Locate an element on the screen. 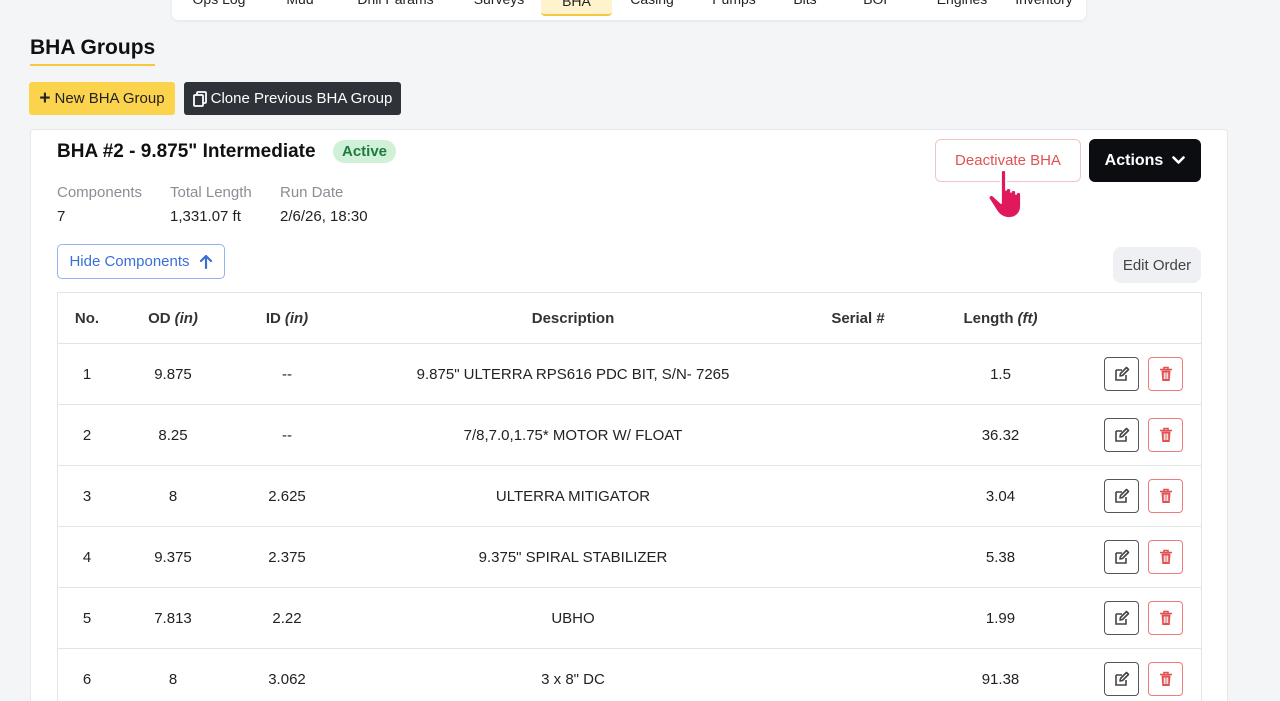  table-row: 3 8 2.625 ULTERRA MITIGATOR 3.04 is located at coordinates (629, 495).